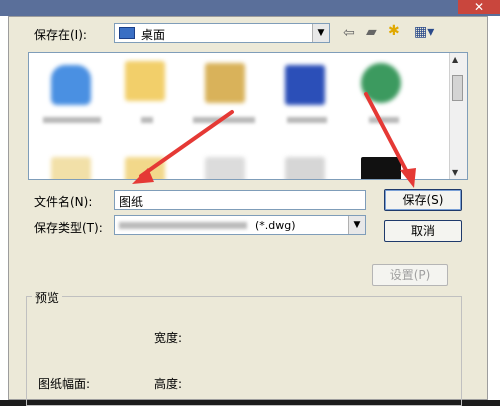 The height and width of the screenshot is (406, 500). I want to click on annotation-arrows, so click(274, 140).